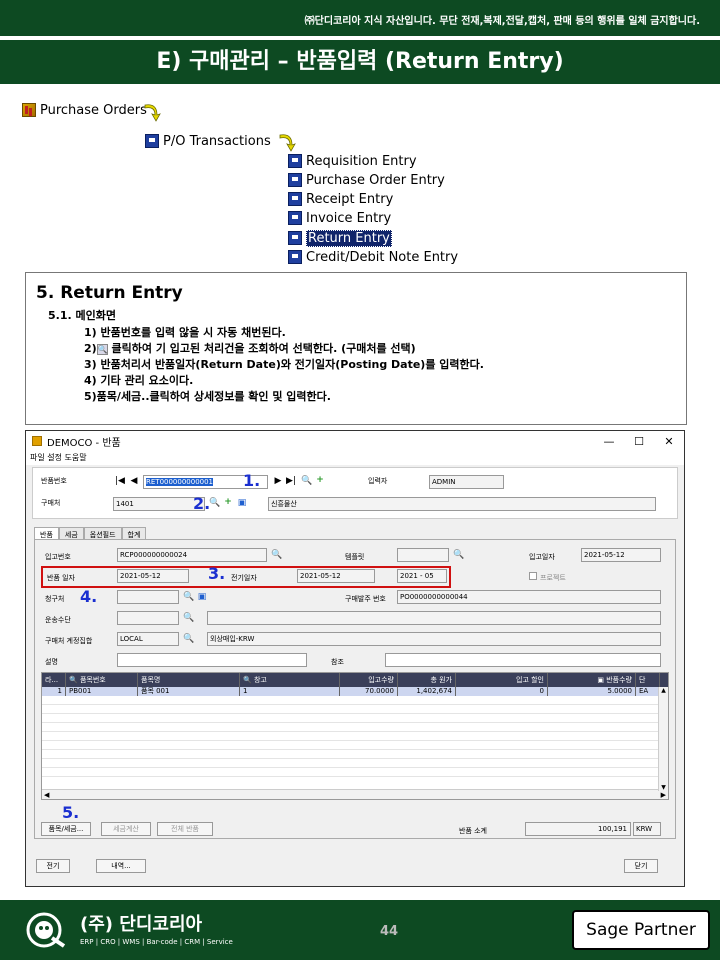 This screenshot has width=720, height=960. Describe the element at coordinates (153, 576) in the screenshot. I see `return-date-field: 2021-05-12` at that location.